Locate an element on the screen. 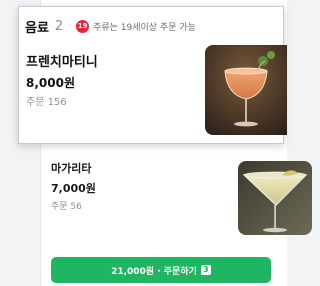 This screenshot has height=286, width=320. item-price: 8,000원 is located at coordinates (50, 83).